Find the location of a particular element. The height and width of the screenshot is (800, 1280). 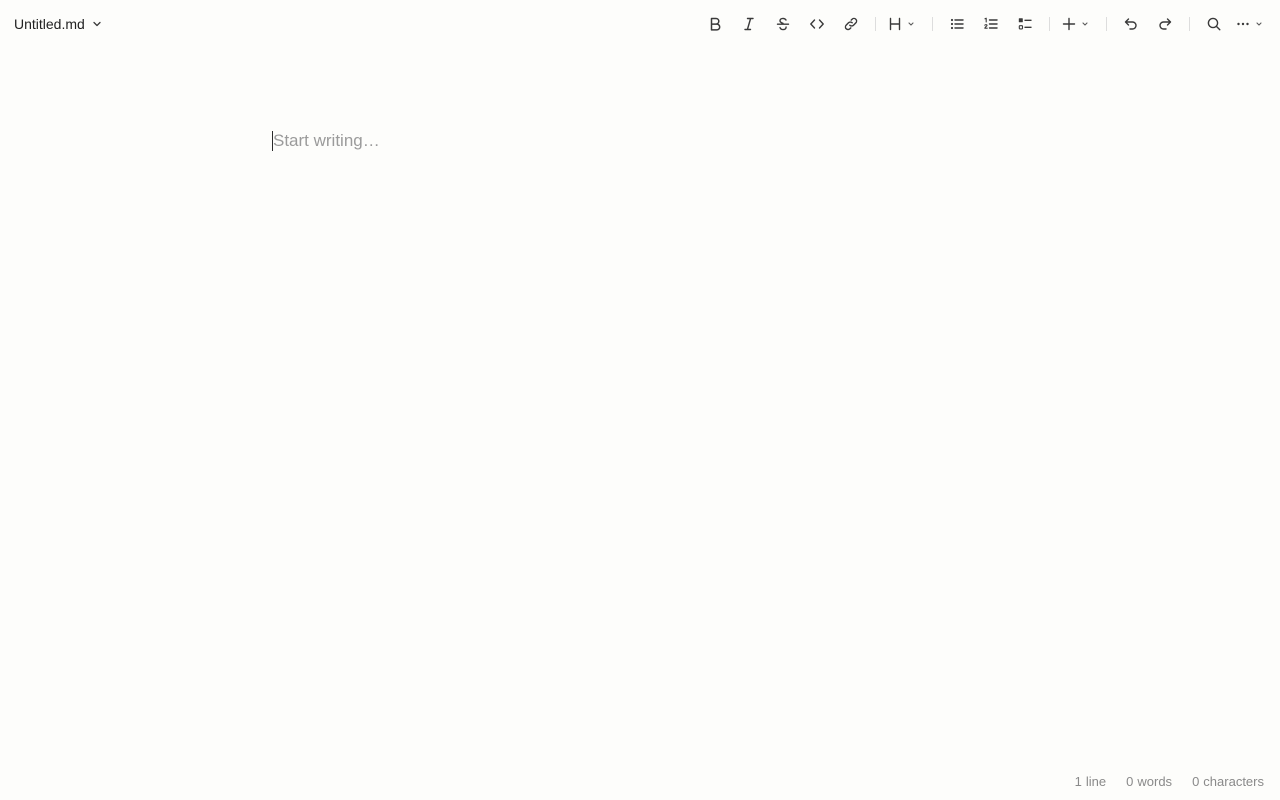

code-icon is located at coordinates (817, 24).